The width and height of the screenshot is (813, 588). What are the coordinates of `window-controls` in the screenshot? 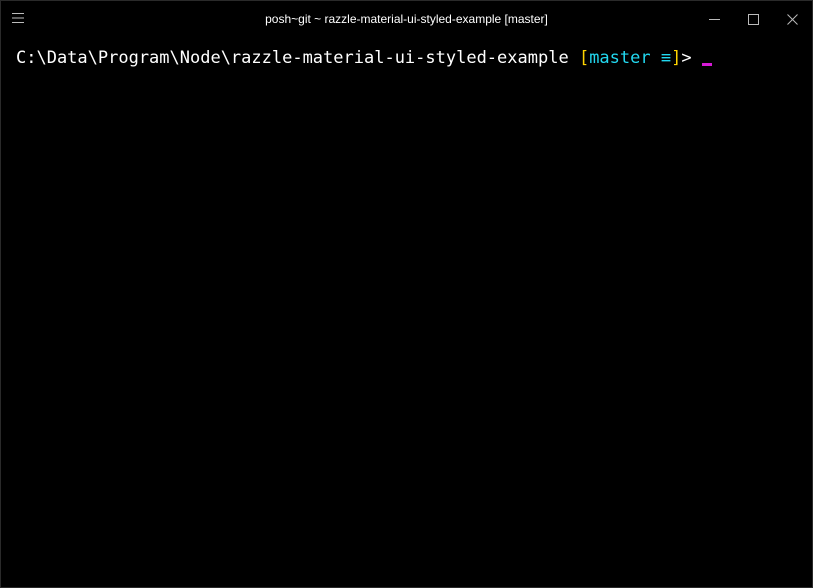 It's located at (753, 19).